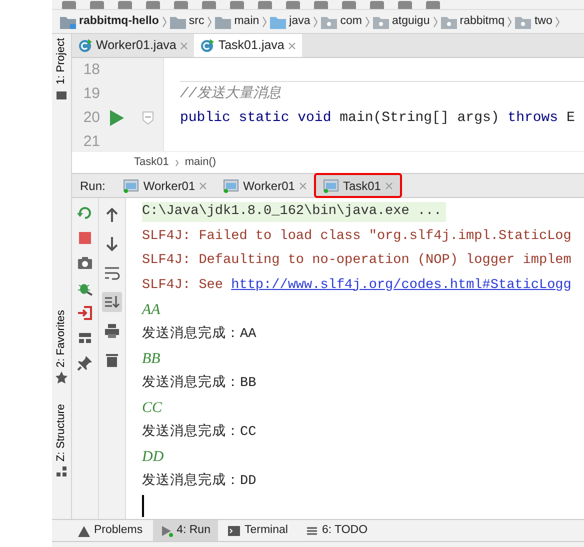  Describe the element at coordinates (133, 45) in the screenshot. I see `editor-tab: Worker01.java` at that location.